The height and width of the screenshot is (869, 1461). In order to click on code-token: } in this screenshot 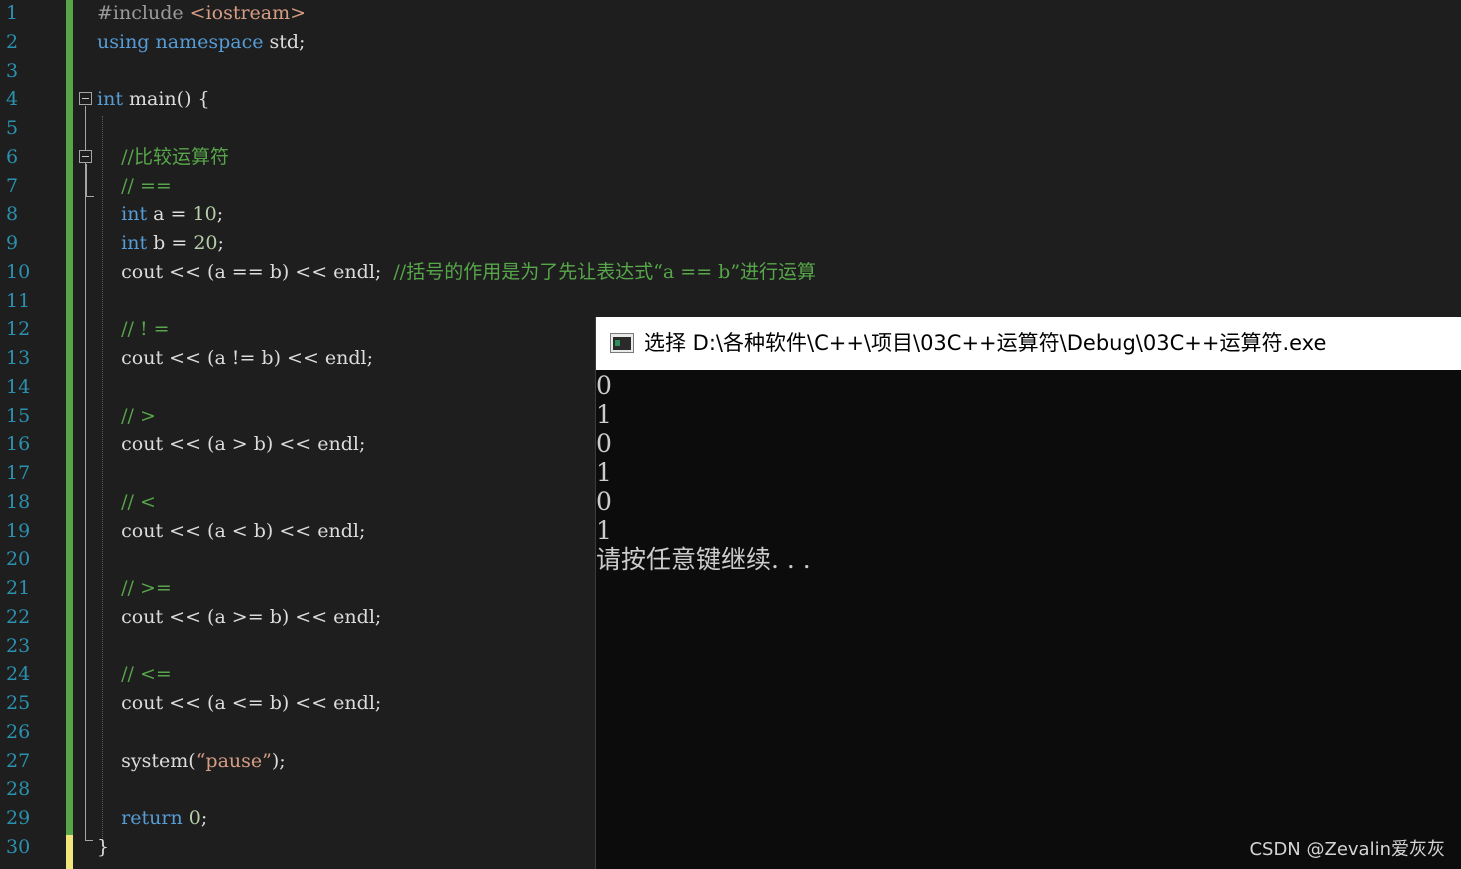, I will do `click(103, 846)`.